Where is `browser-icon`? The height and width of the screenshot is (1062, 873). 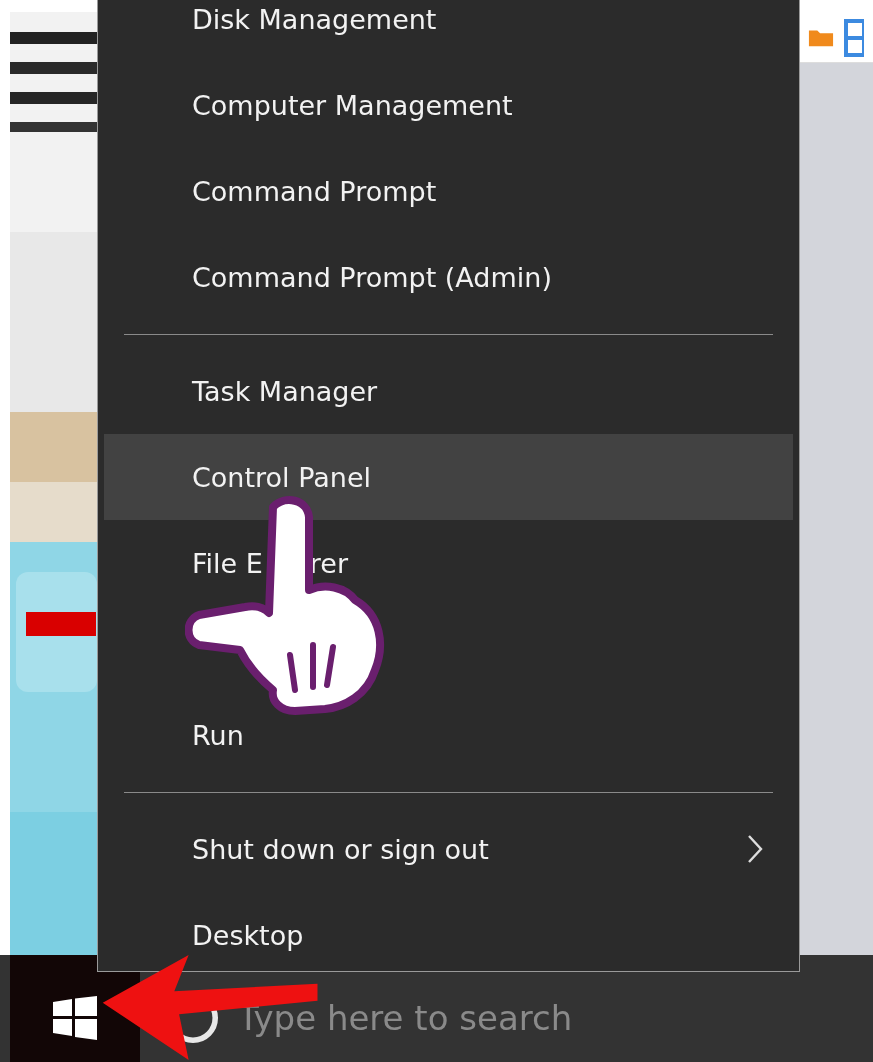 browser-icon is located at coordinates (854, 37).